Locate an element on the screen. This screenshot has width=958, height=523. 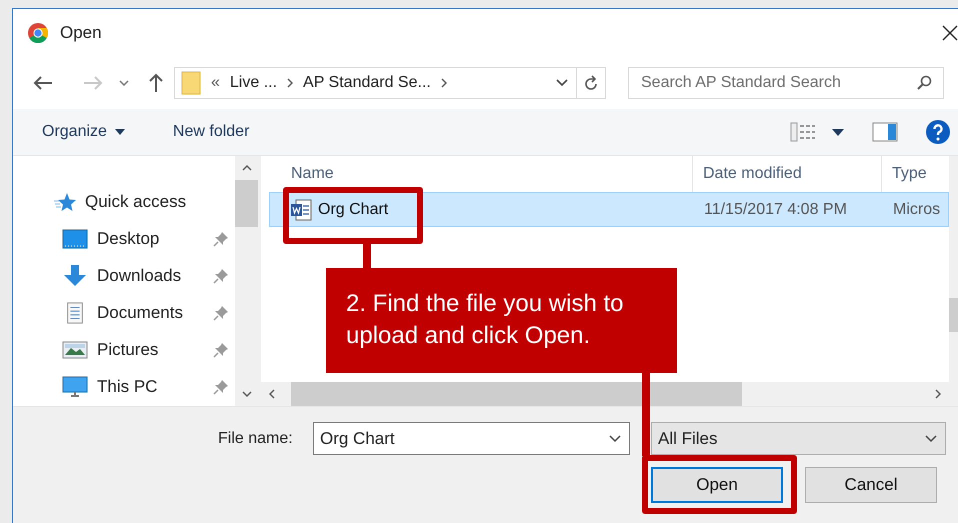
preview-pane-icon is located at coordinates (885, 132).